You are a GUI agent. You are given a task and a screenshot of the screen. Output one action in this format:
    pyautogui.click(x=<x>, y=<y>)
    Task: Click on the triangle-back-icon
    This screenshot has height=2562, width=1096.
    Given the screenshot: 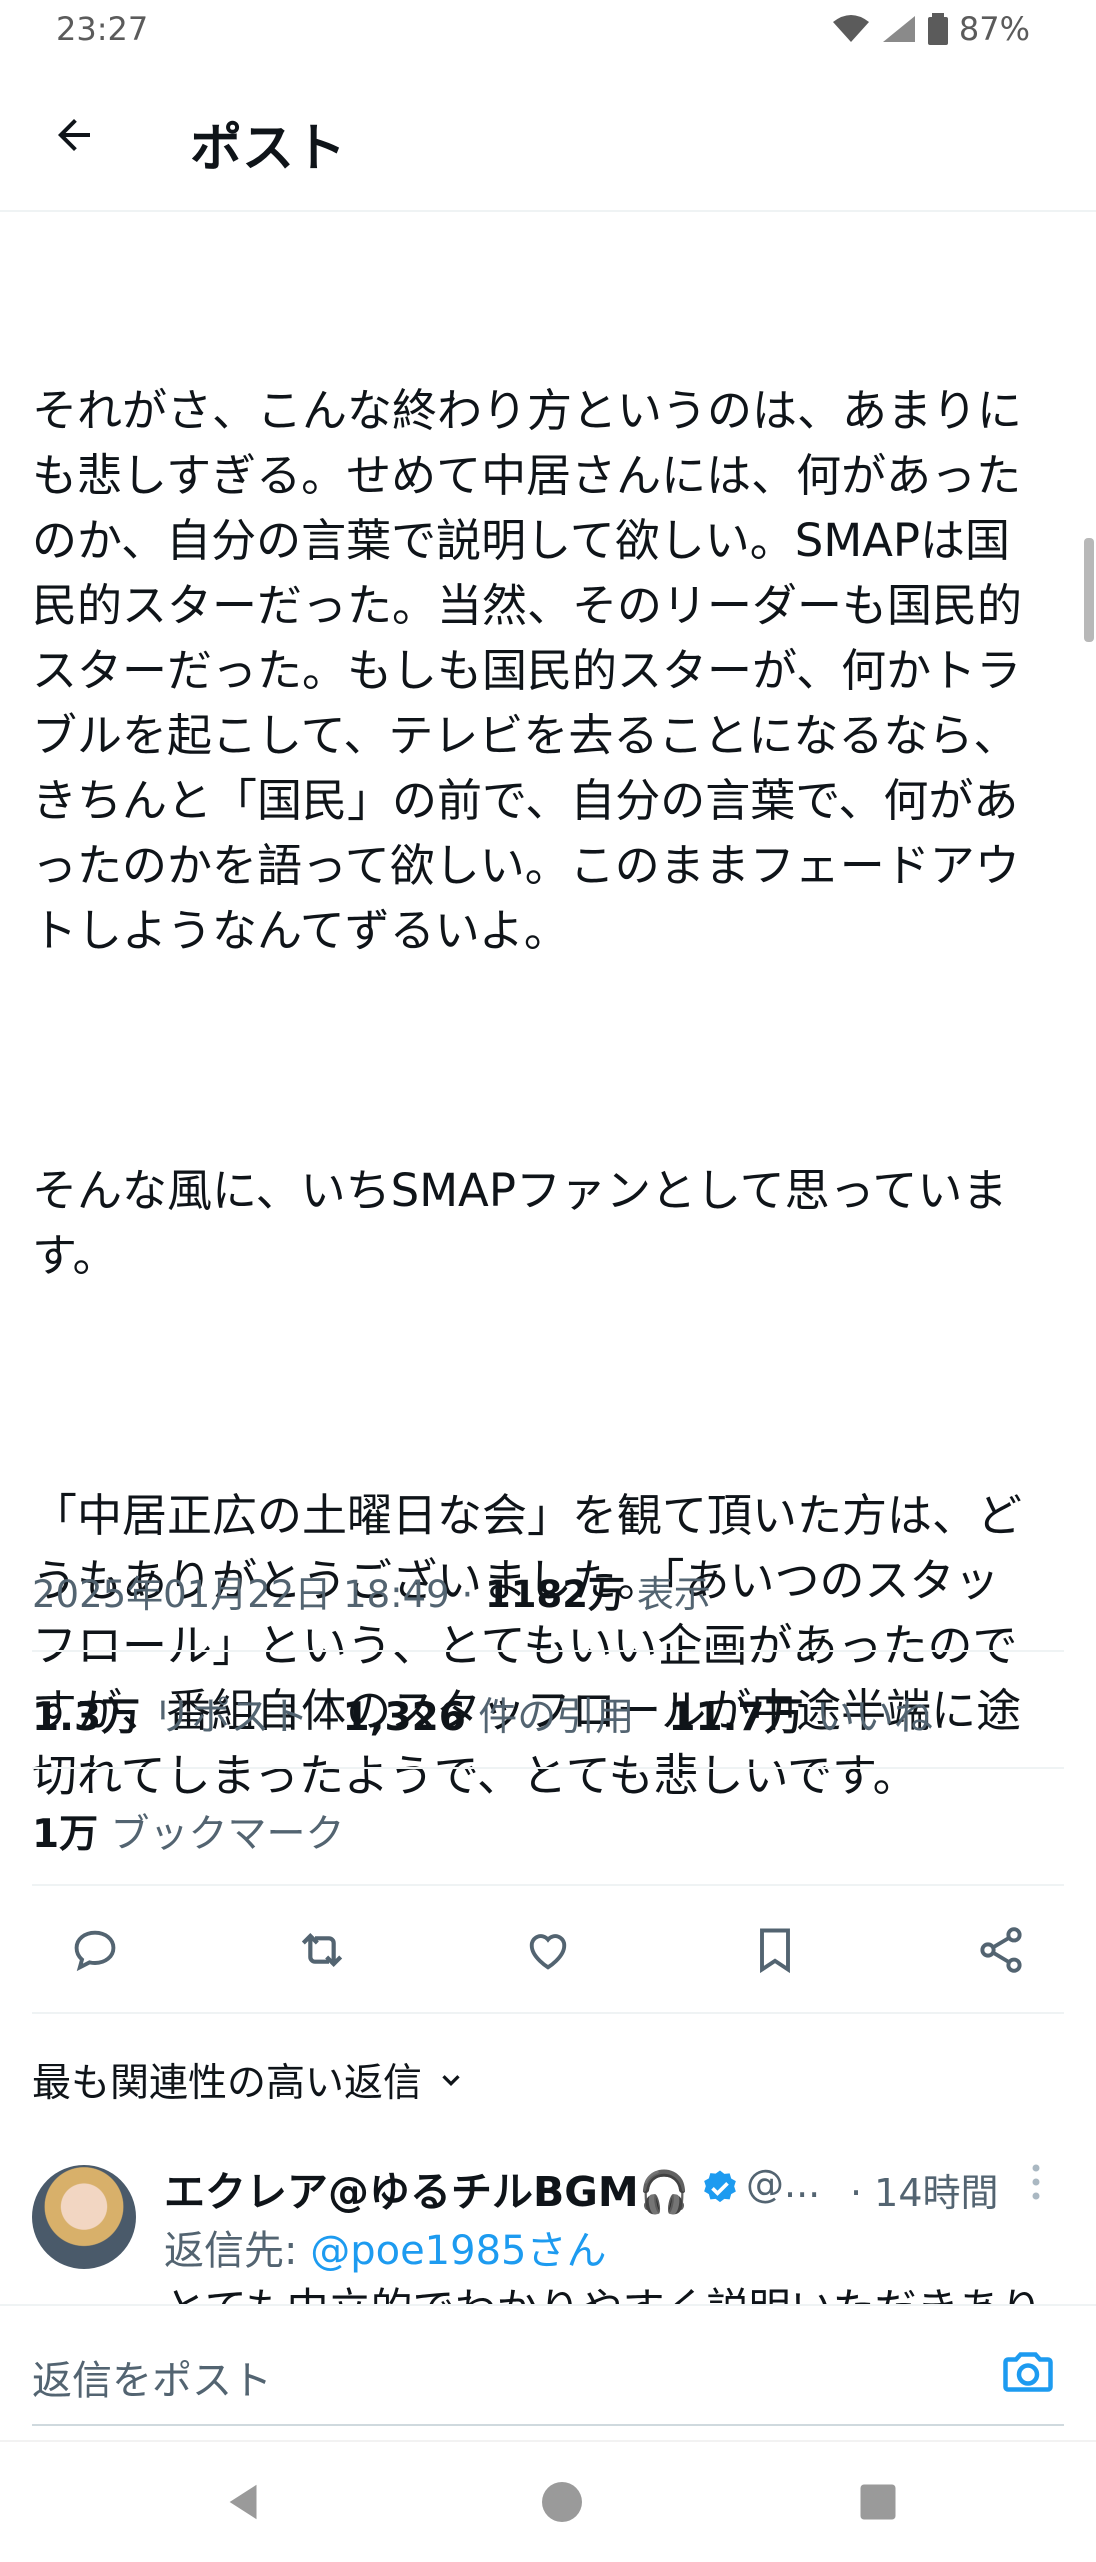 What is the action you would take?
    pyautogui.click(x=243, y=2502)
    